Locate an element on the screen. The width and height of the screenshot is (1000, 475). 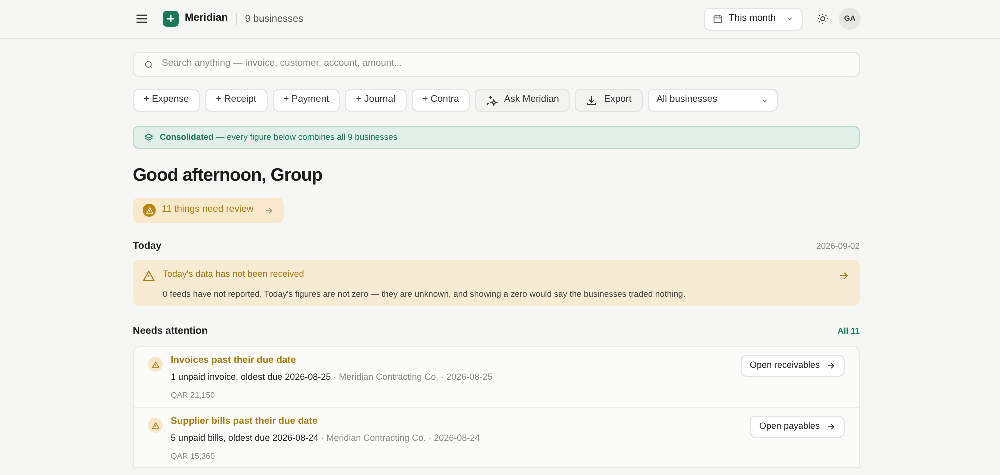
greeting-heading: Good afternoon, Group is located at coordinates (228, 175).